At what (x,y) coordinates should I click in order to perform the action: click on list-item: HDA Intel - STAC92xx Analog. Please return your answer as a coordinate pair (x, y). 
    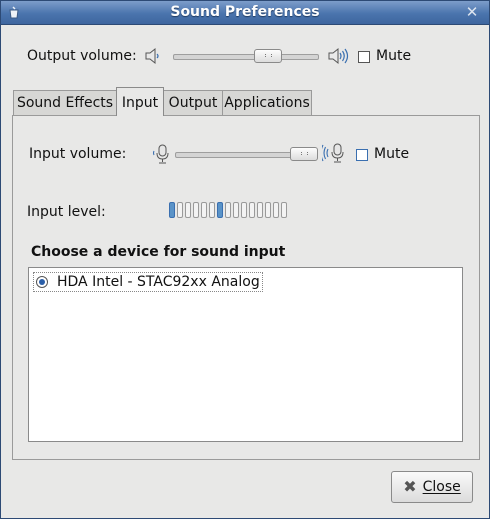
    Looking at the image, I should click on (148, 282).